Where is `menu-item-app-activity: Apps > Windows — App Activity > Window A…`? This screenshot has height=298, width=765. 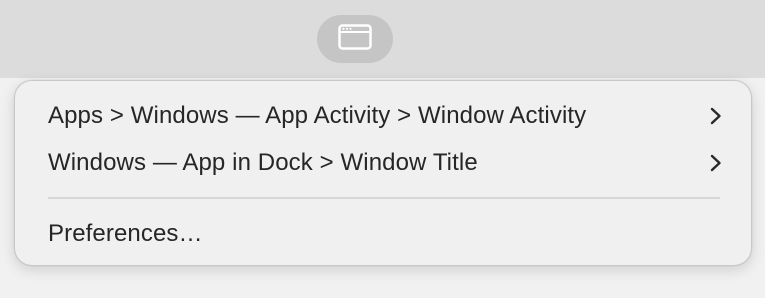
menu-item-app-activity: Apps > Windows — App Activity > Window A… is located at coordinates (384, 116).